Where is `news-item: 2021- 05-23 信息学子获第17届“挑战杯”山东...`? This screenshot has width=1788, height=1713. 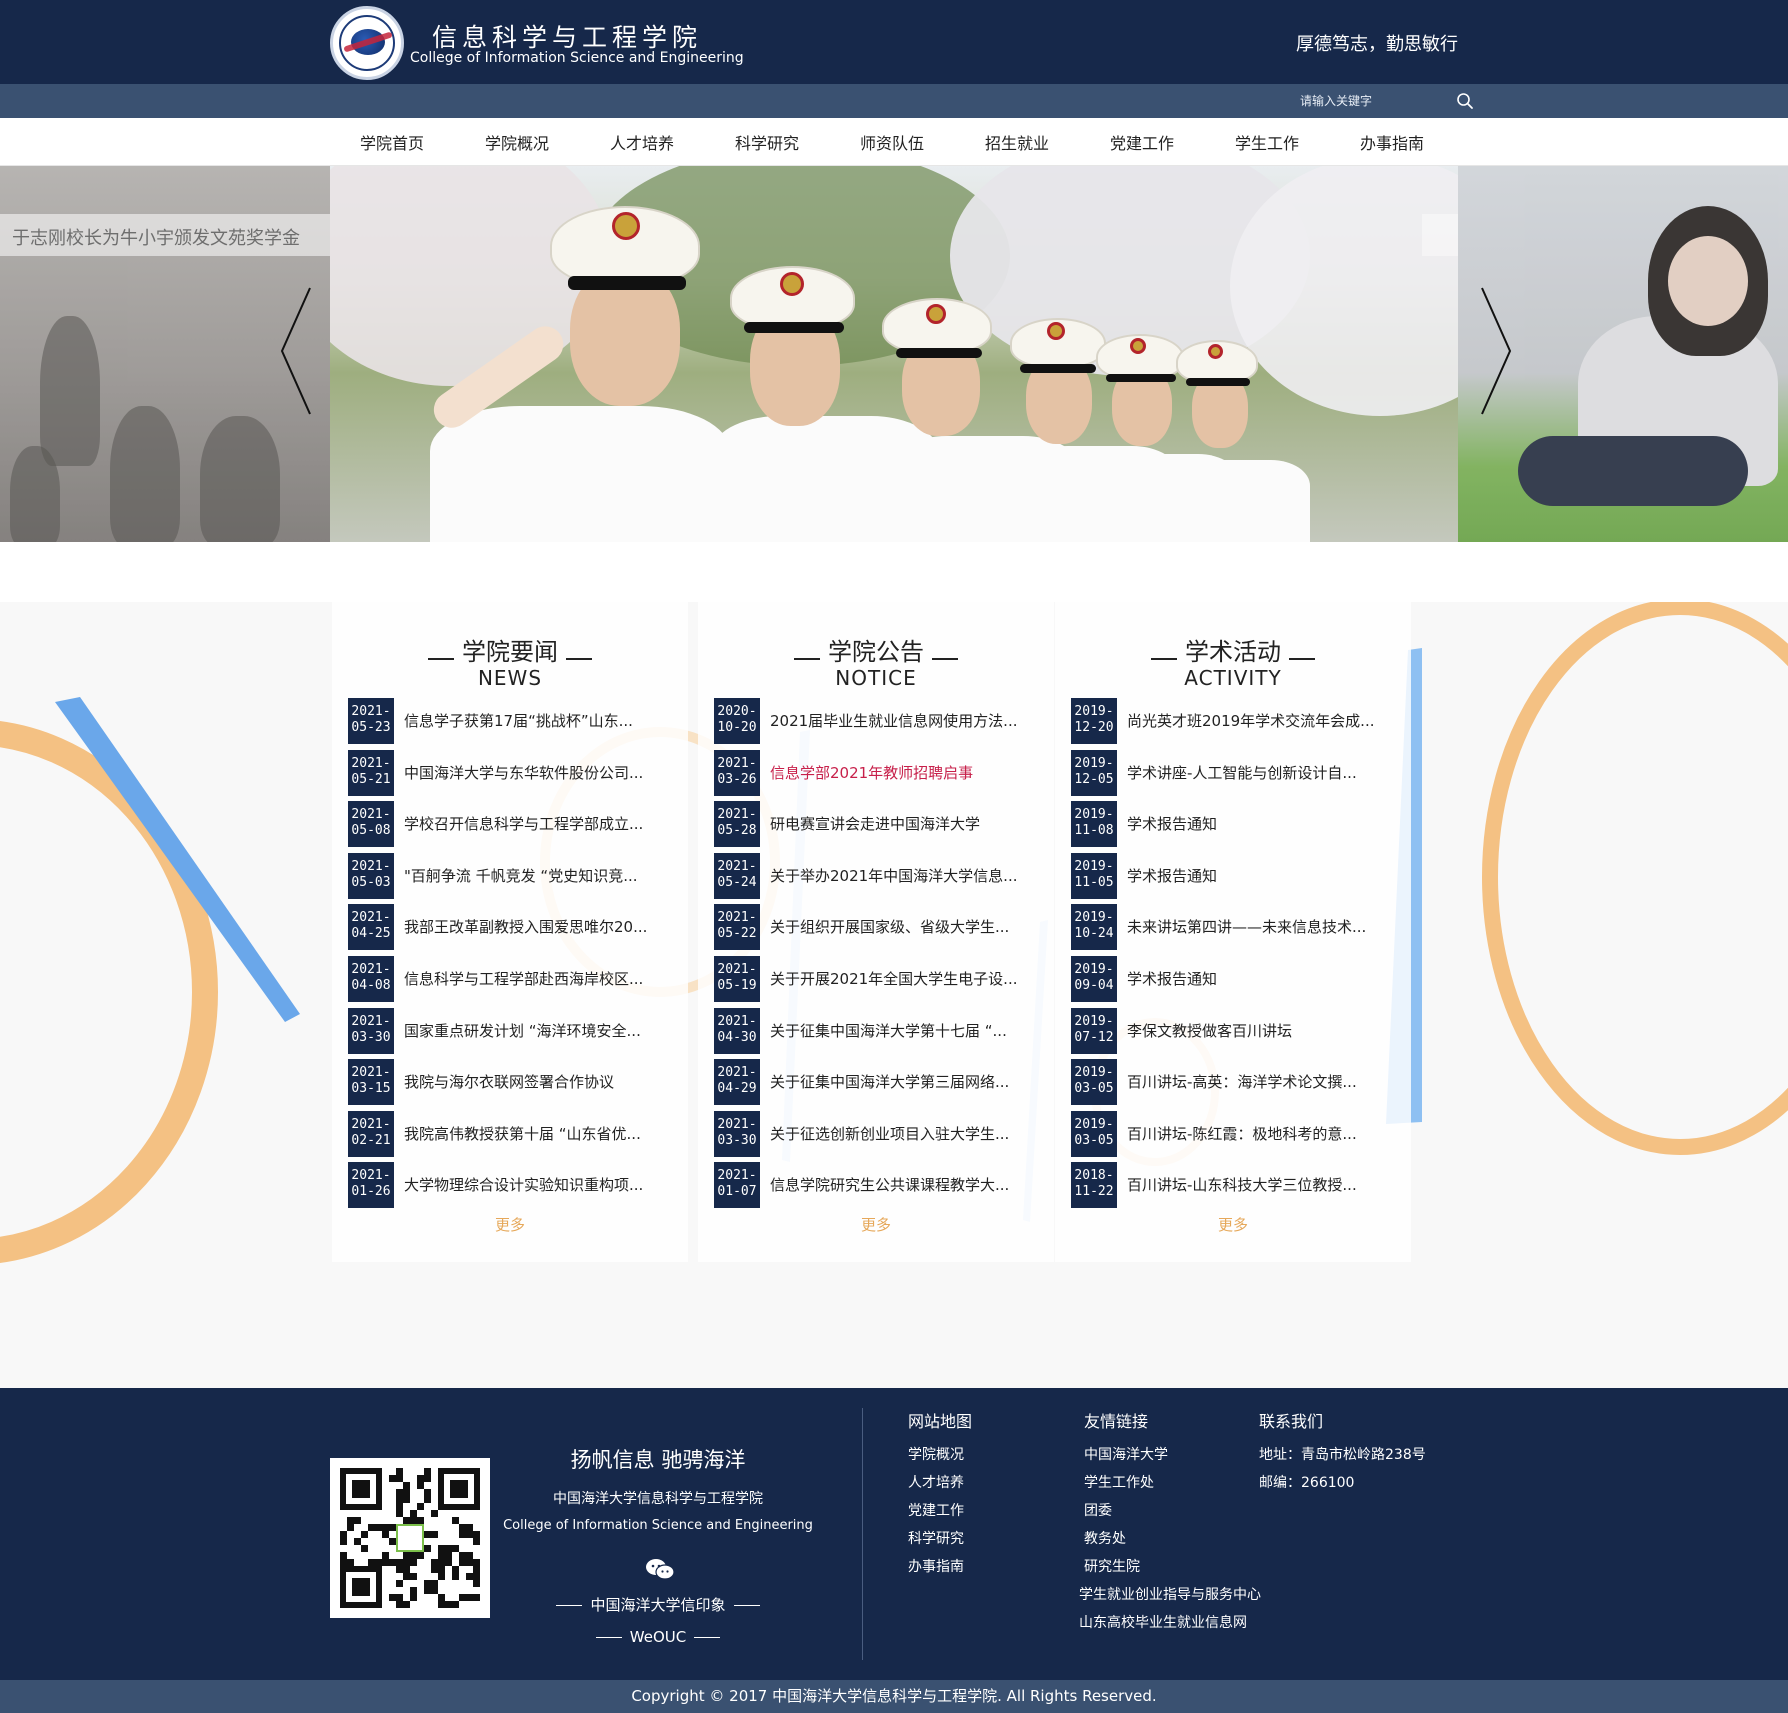 news-item: 2021- 05-23 信息学子获第17届“挑战杯”山东... is located at coordinates (518, 721).